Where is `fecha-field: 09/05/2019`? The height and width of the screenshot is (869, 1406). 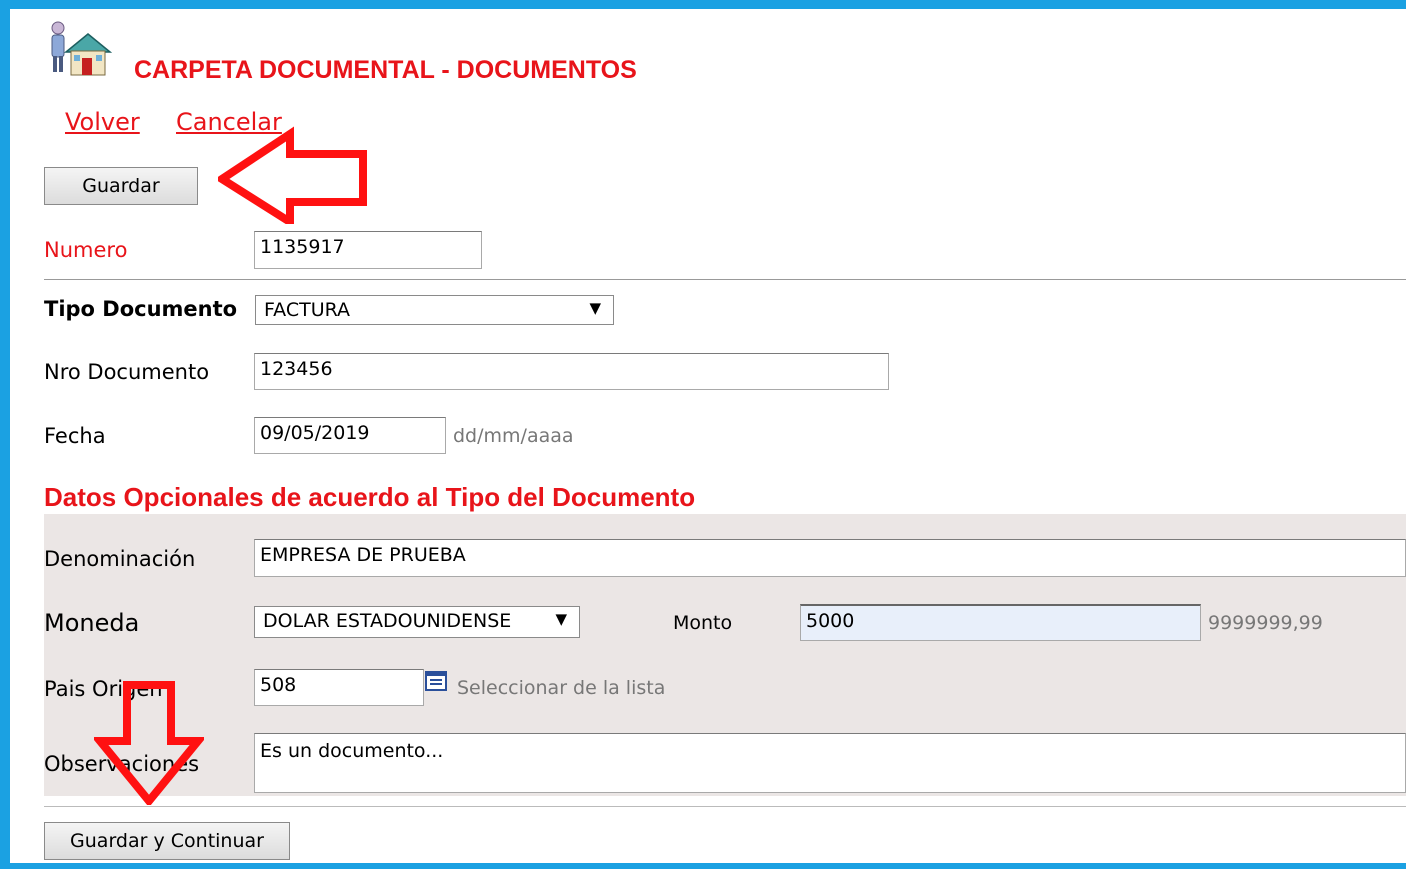 fecha-field: 09/05/2019 is located at coordinates (350, 435).